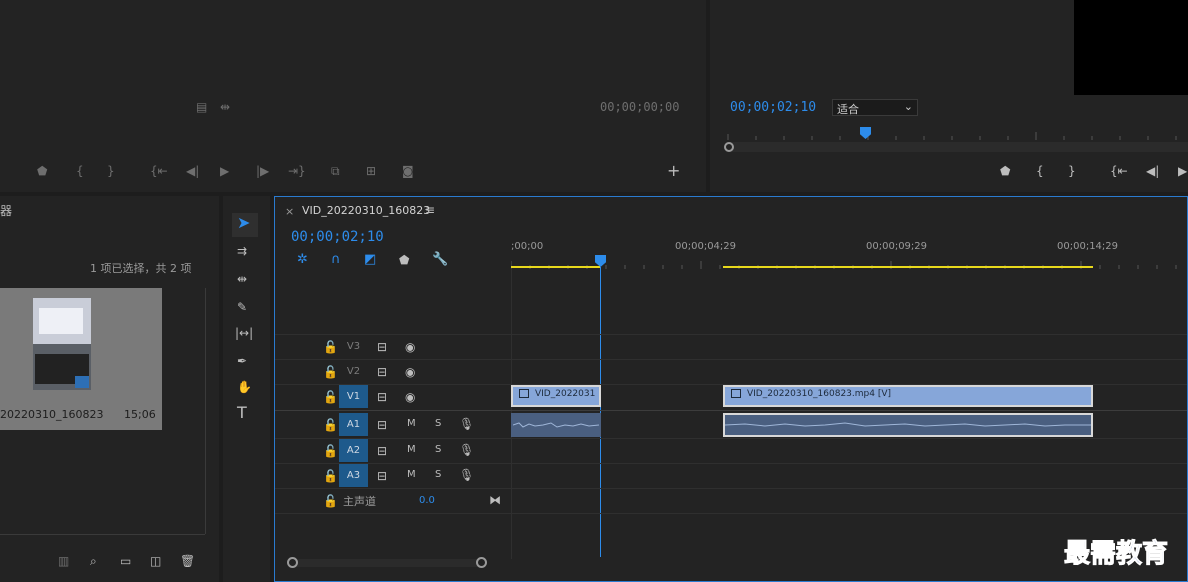 The image size is (1188, 582). Describe the element at coordinates (440, 260) in the screenshot. I see `wrench-icon: 🔧` at that location.